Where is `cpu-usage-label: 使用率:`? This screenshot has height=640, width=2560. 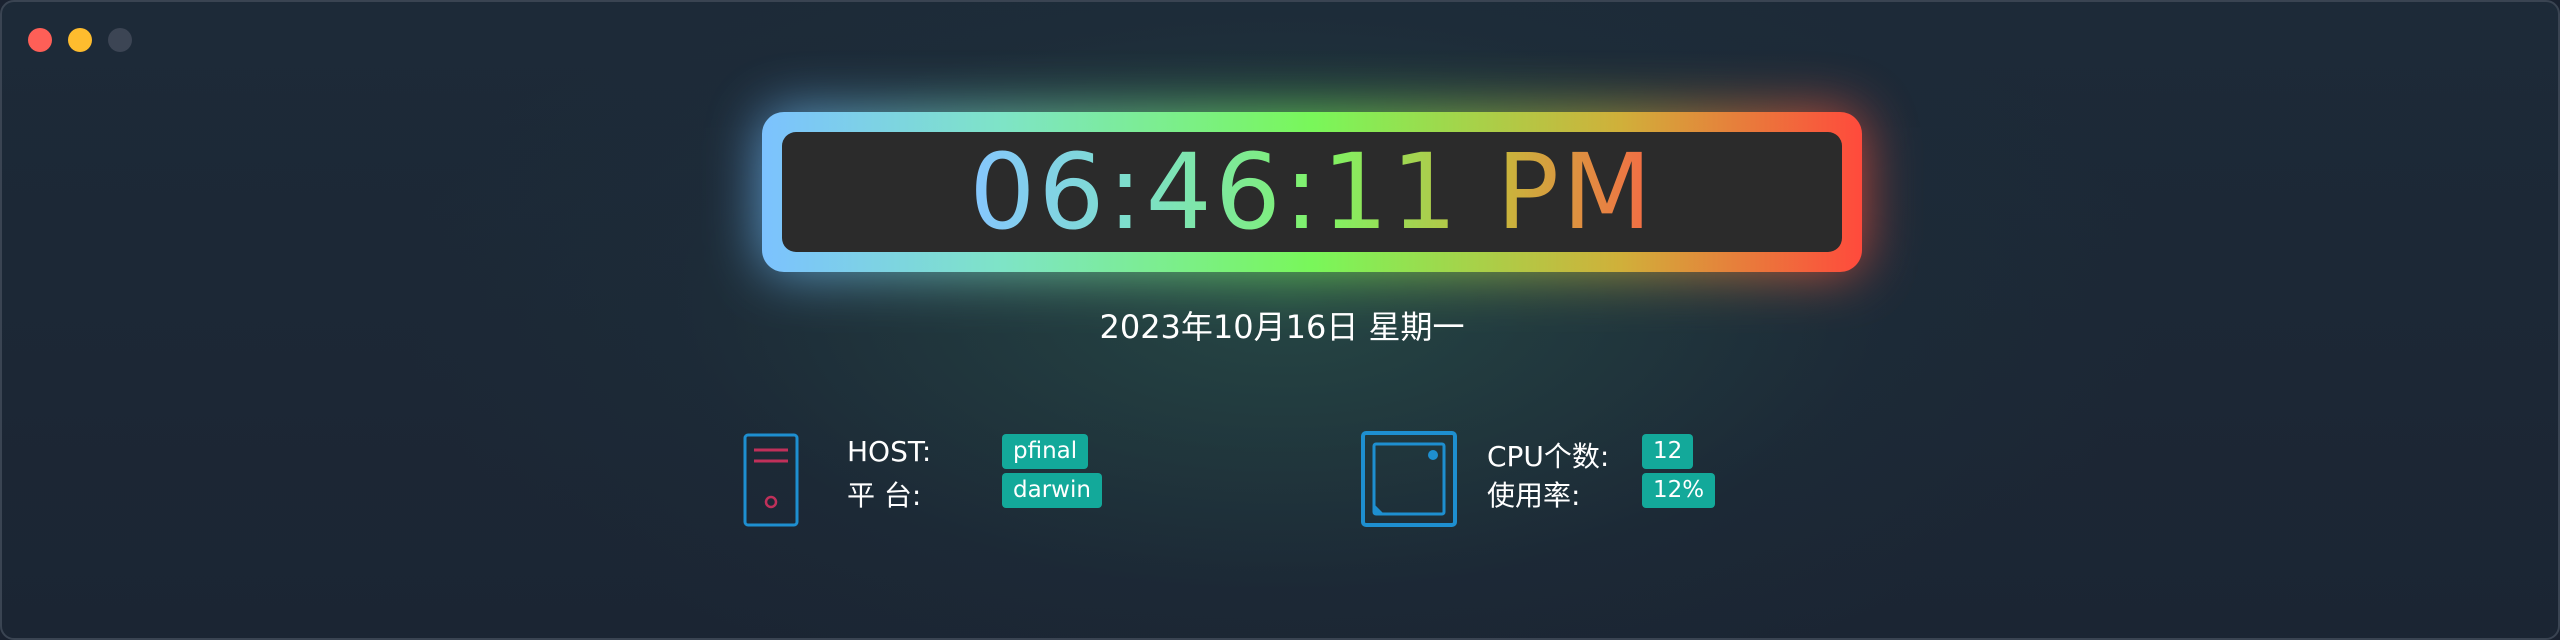
cpu-usage-label: 使用率: is located at coordinates (1534, 495).